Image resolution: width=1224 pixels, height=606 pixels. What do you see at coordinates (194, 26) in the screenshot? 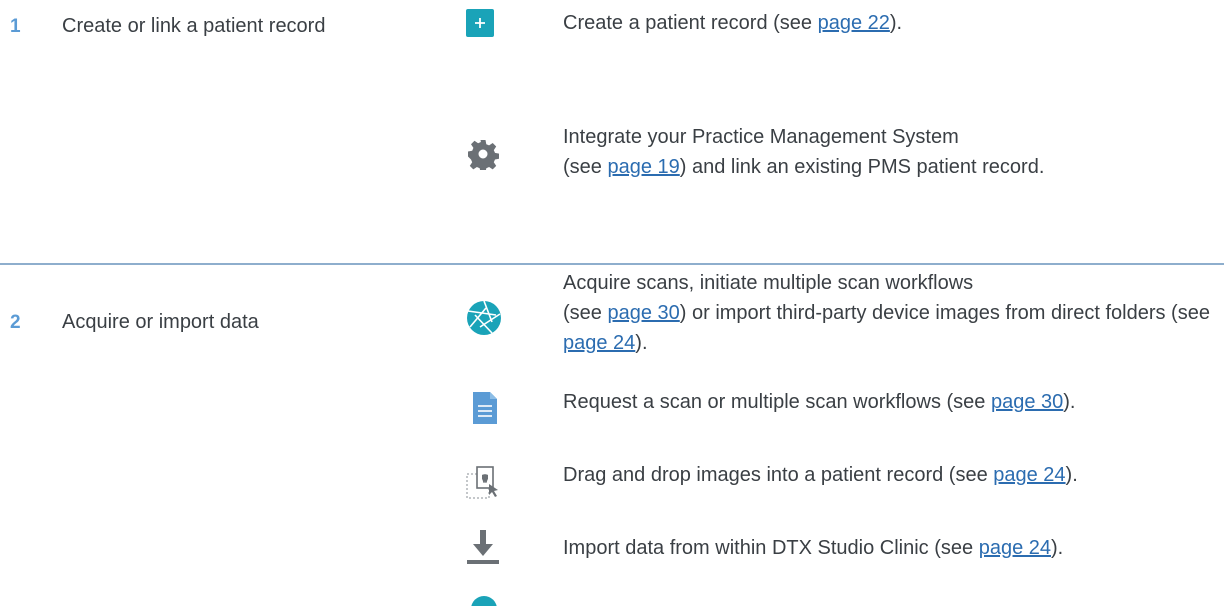
I see `step-title: Create or link a patient record` at bounding box center [194, 26].